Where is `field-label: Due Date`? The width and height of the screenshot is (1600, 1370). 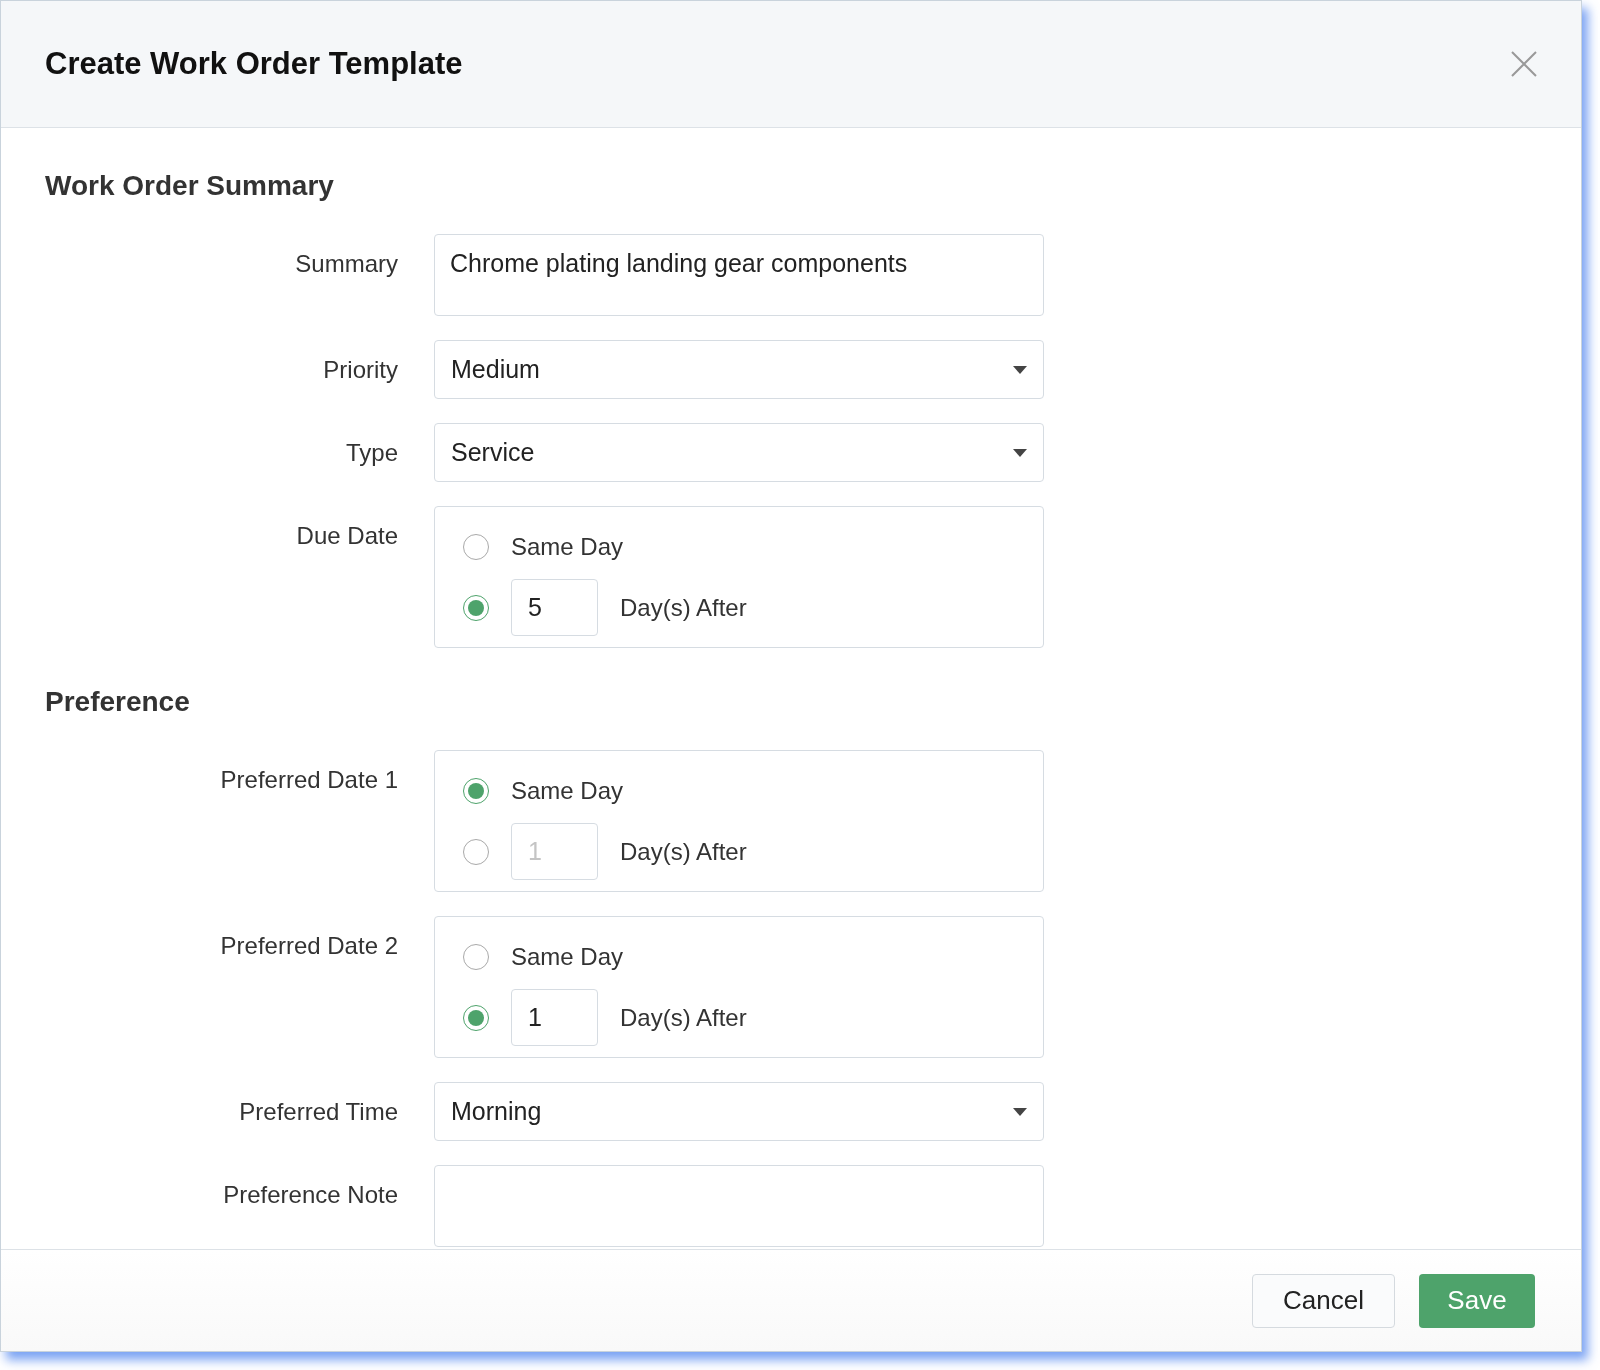 field-label: Due Date is located at coordinates (346, 536).